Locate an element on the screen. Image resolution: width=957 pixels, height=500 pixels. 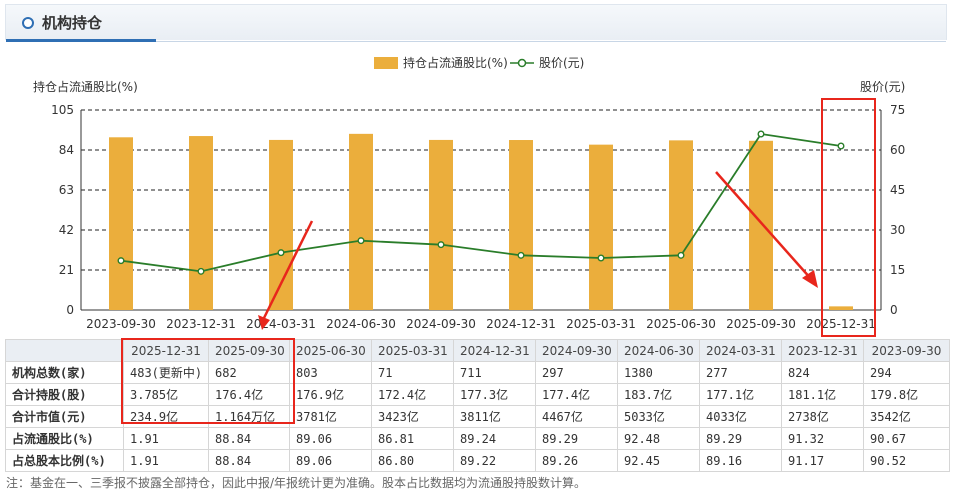
table-cell: 3781亿 is located at coordinates (330, 416).